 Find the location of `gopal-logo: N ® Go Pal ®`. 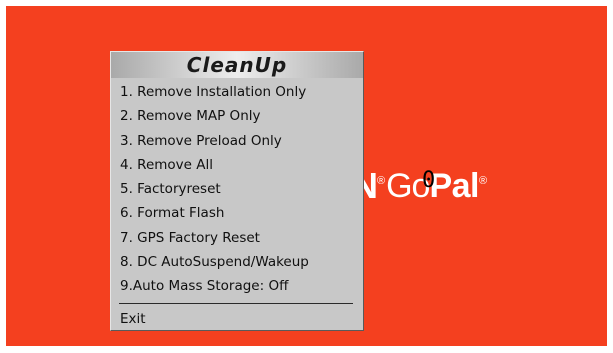

gopal-logo: N ® Go Pal ® is located at coordinates (420, 186).